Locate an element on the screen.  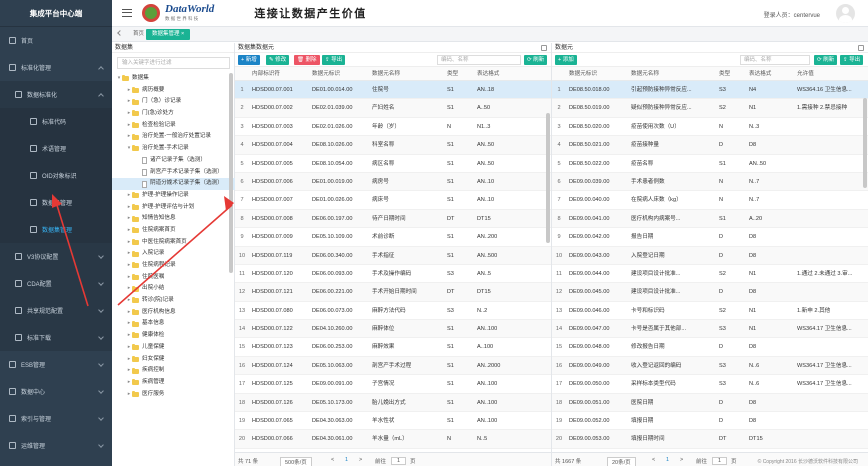
export-button: ⇪ 导出 is located at coordinates (334, 60).